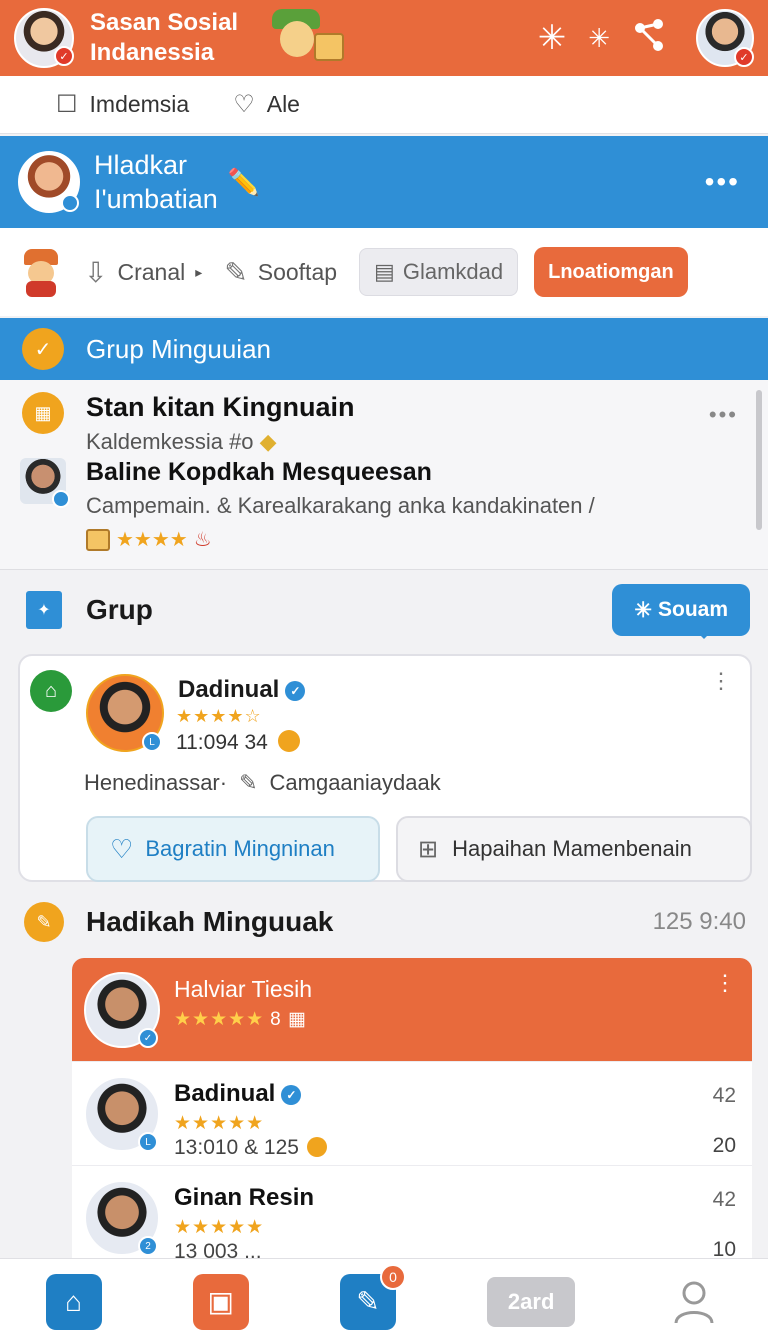  Describe the element at coordinates (220, 1301) in the screenshot. I see `feed-icon: ▣` at that location.